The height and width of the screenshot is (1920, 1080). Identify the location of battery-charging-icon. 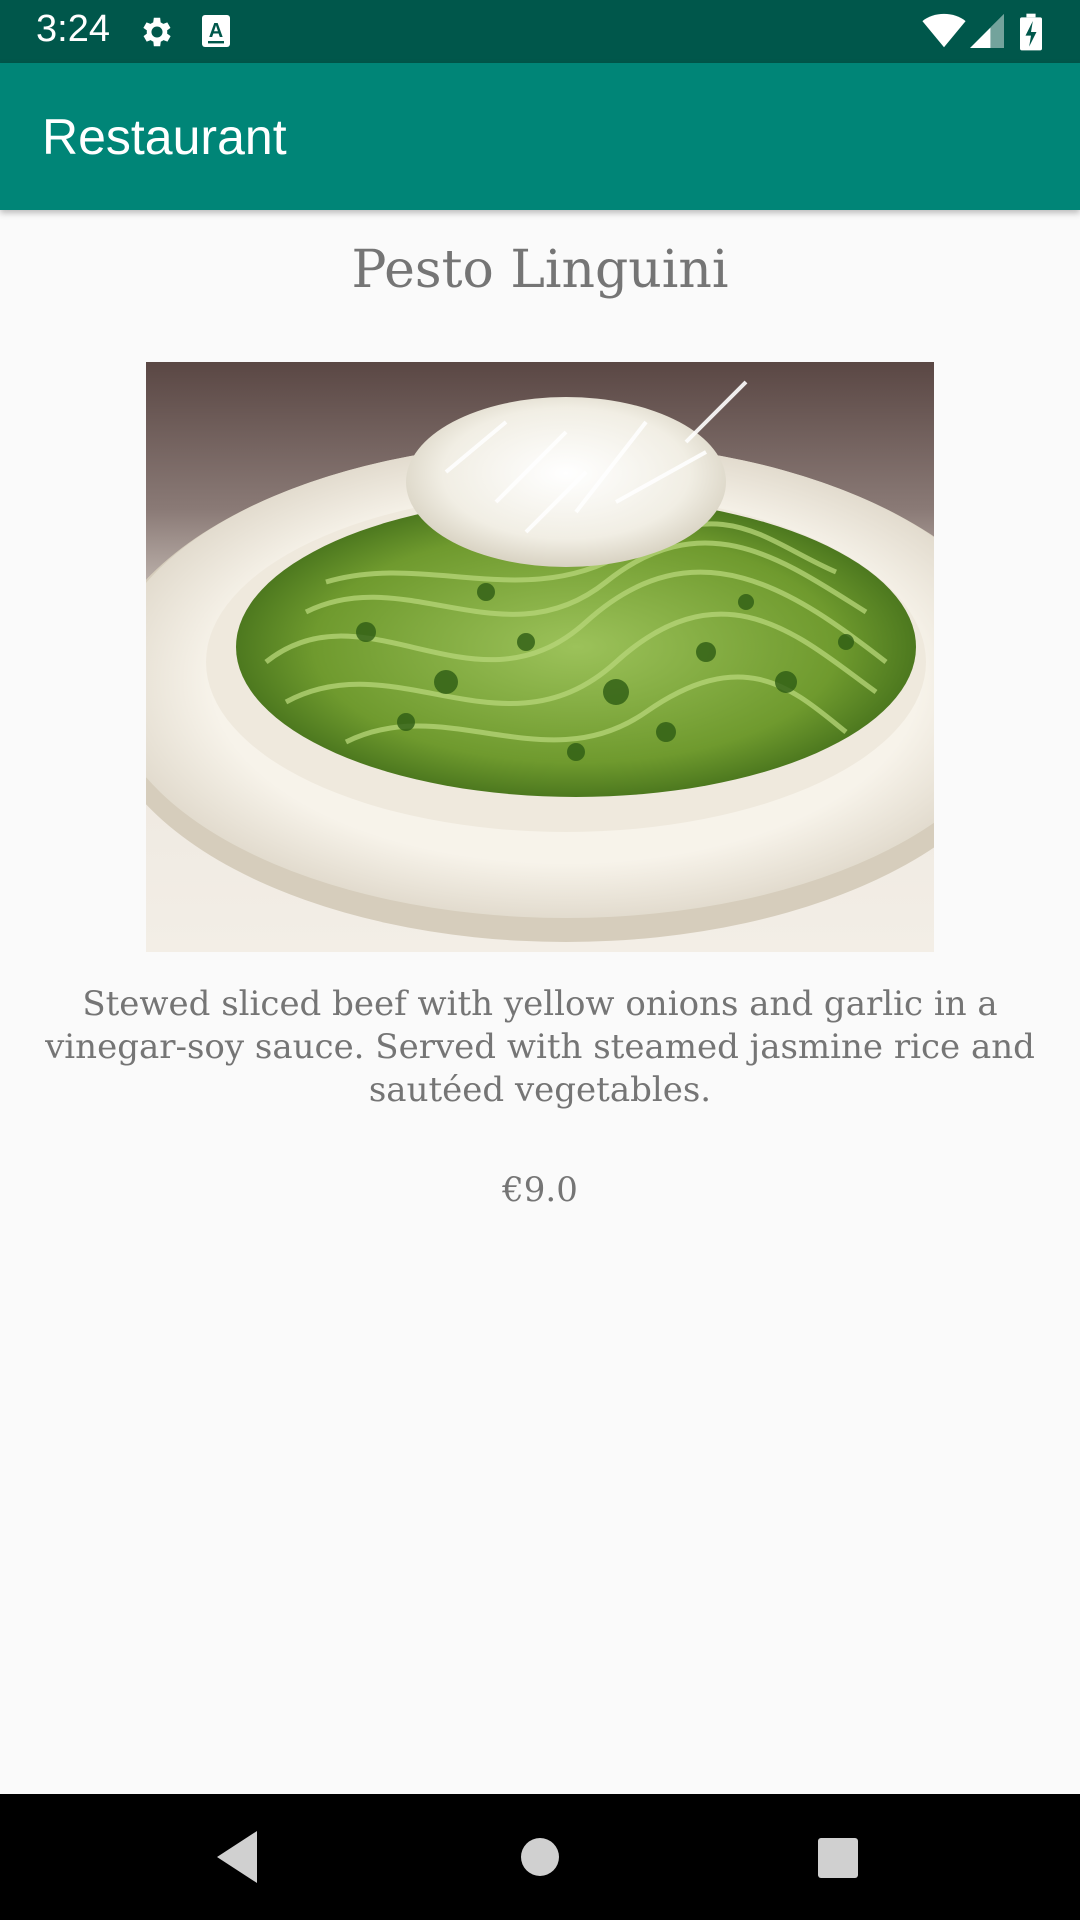
(1031, 32).